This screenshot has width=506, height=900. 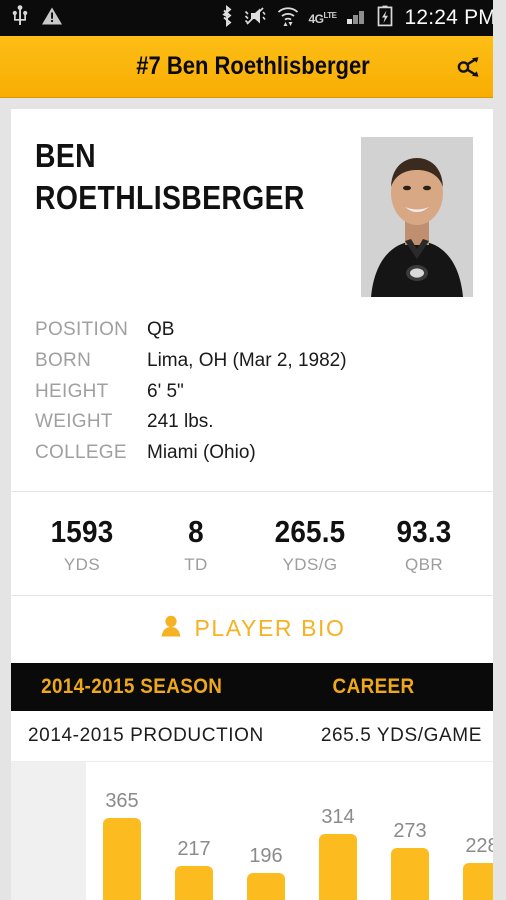 What do you see at coordinates (470, 67) in the screenshot?
I see `share-icon` at bounding box center [470, 67].